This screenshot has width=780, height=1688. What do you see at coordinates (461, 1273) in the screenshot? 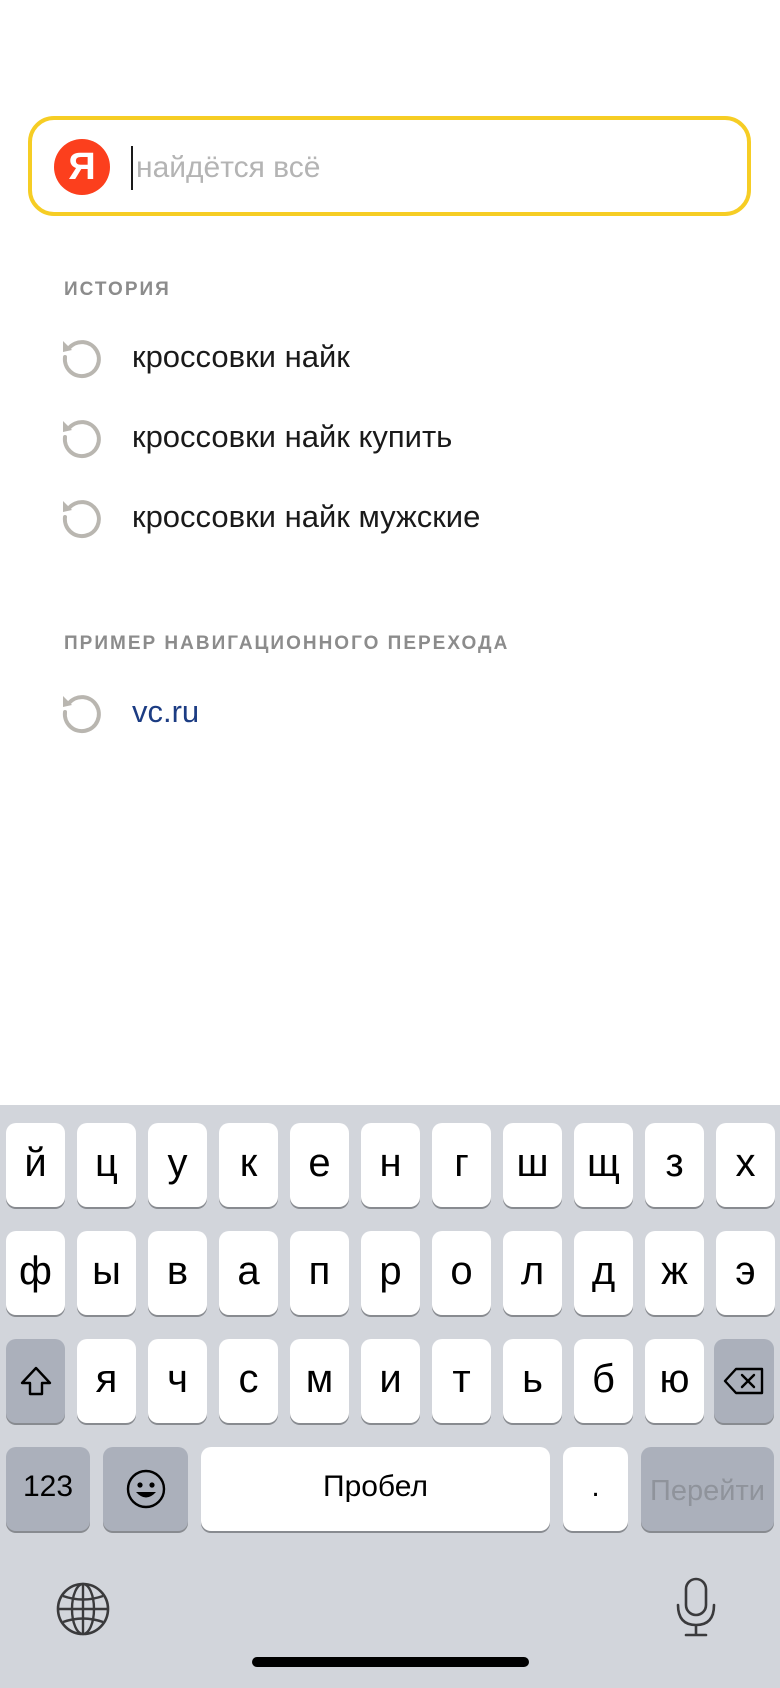
I see `key-о: о` at bounding box center [461, 1273].